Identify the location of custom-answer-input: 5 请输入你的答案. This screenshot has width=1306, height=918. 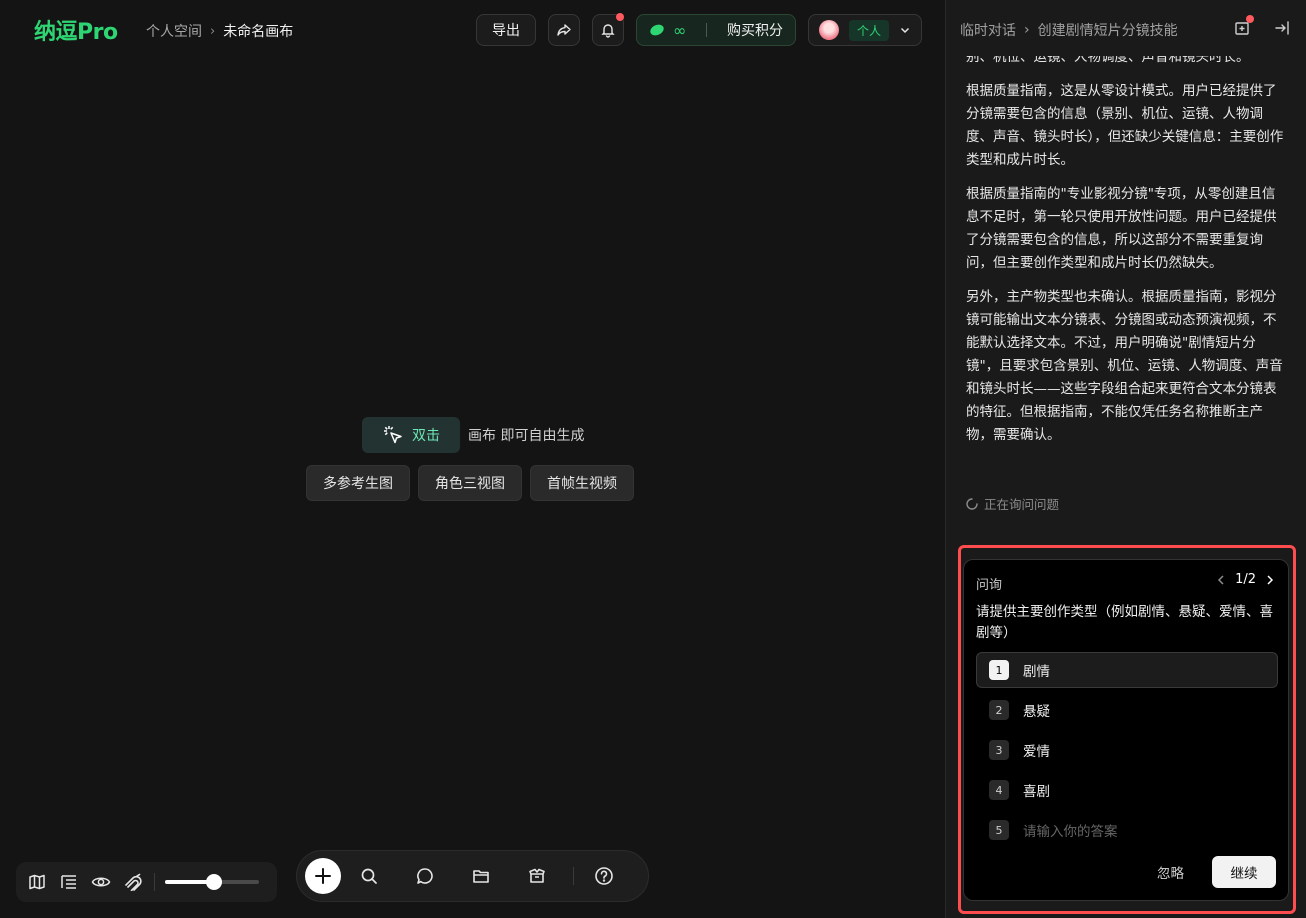
(1127, 830).